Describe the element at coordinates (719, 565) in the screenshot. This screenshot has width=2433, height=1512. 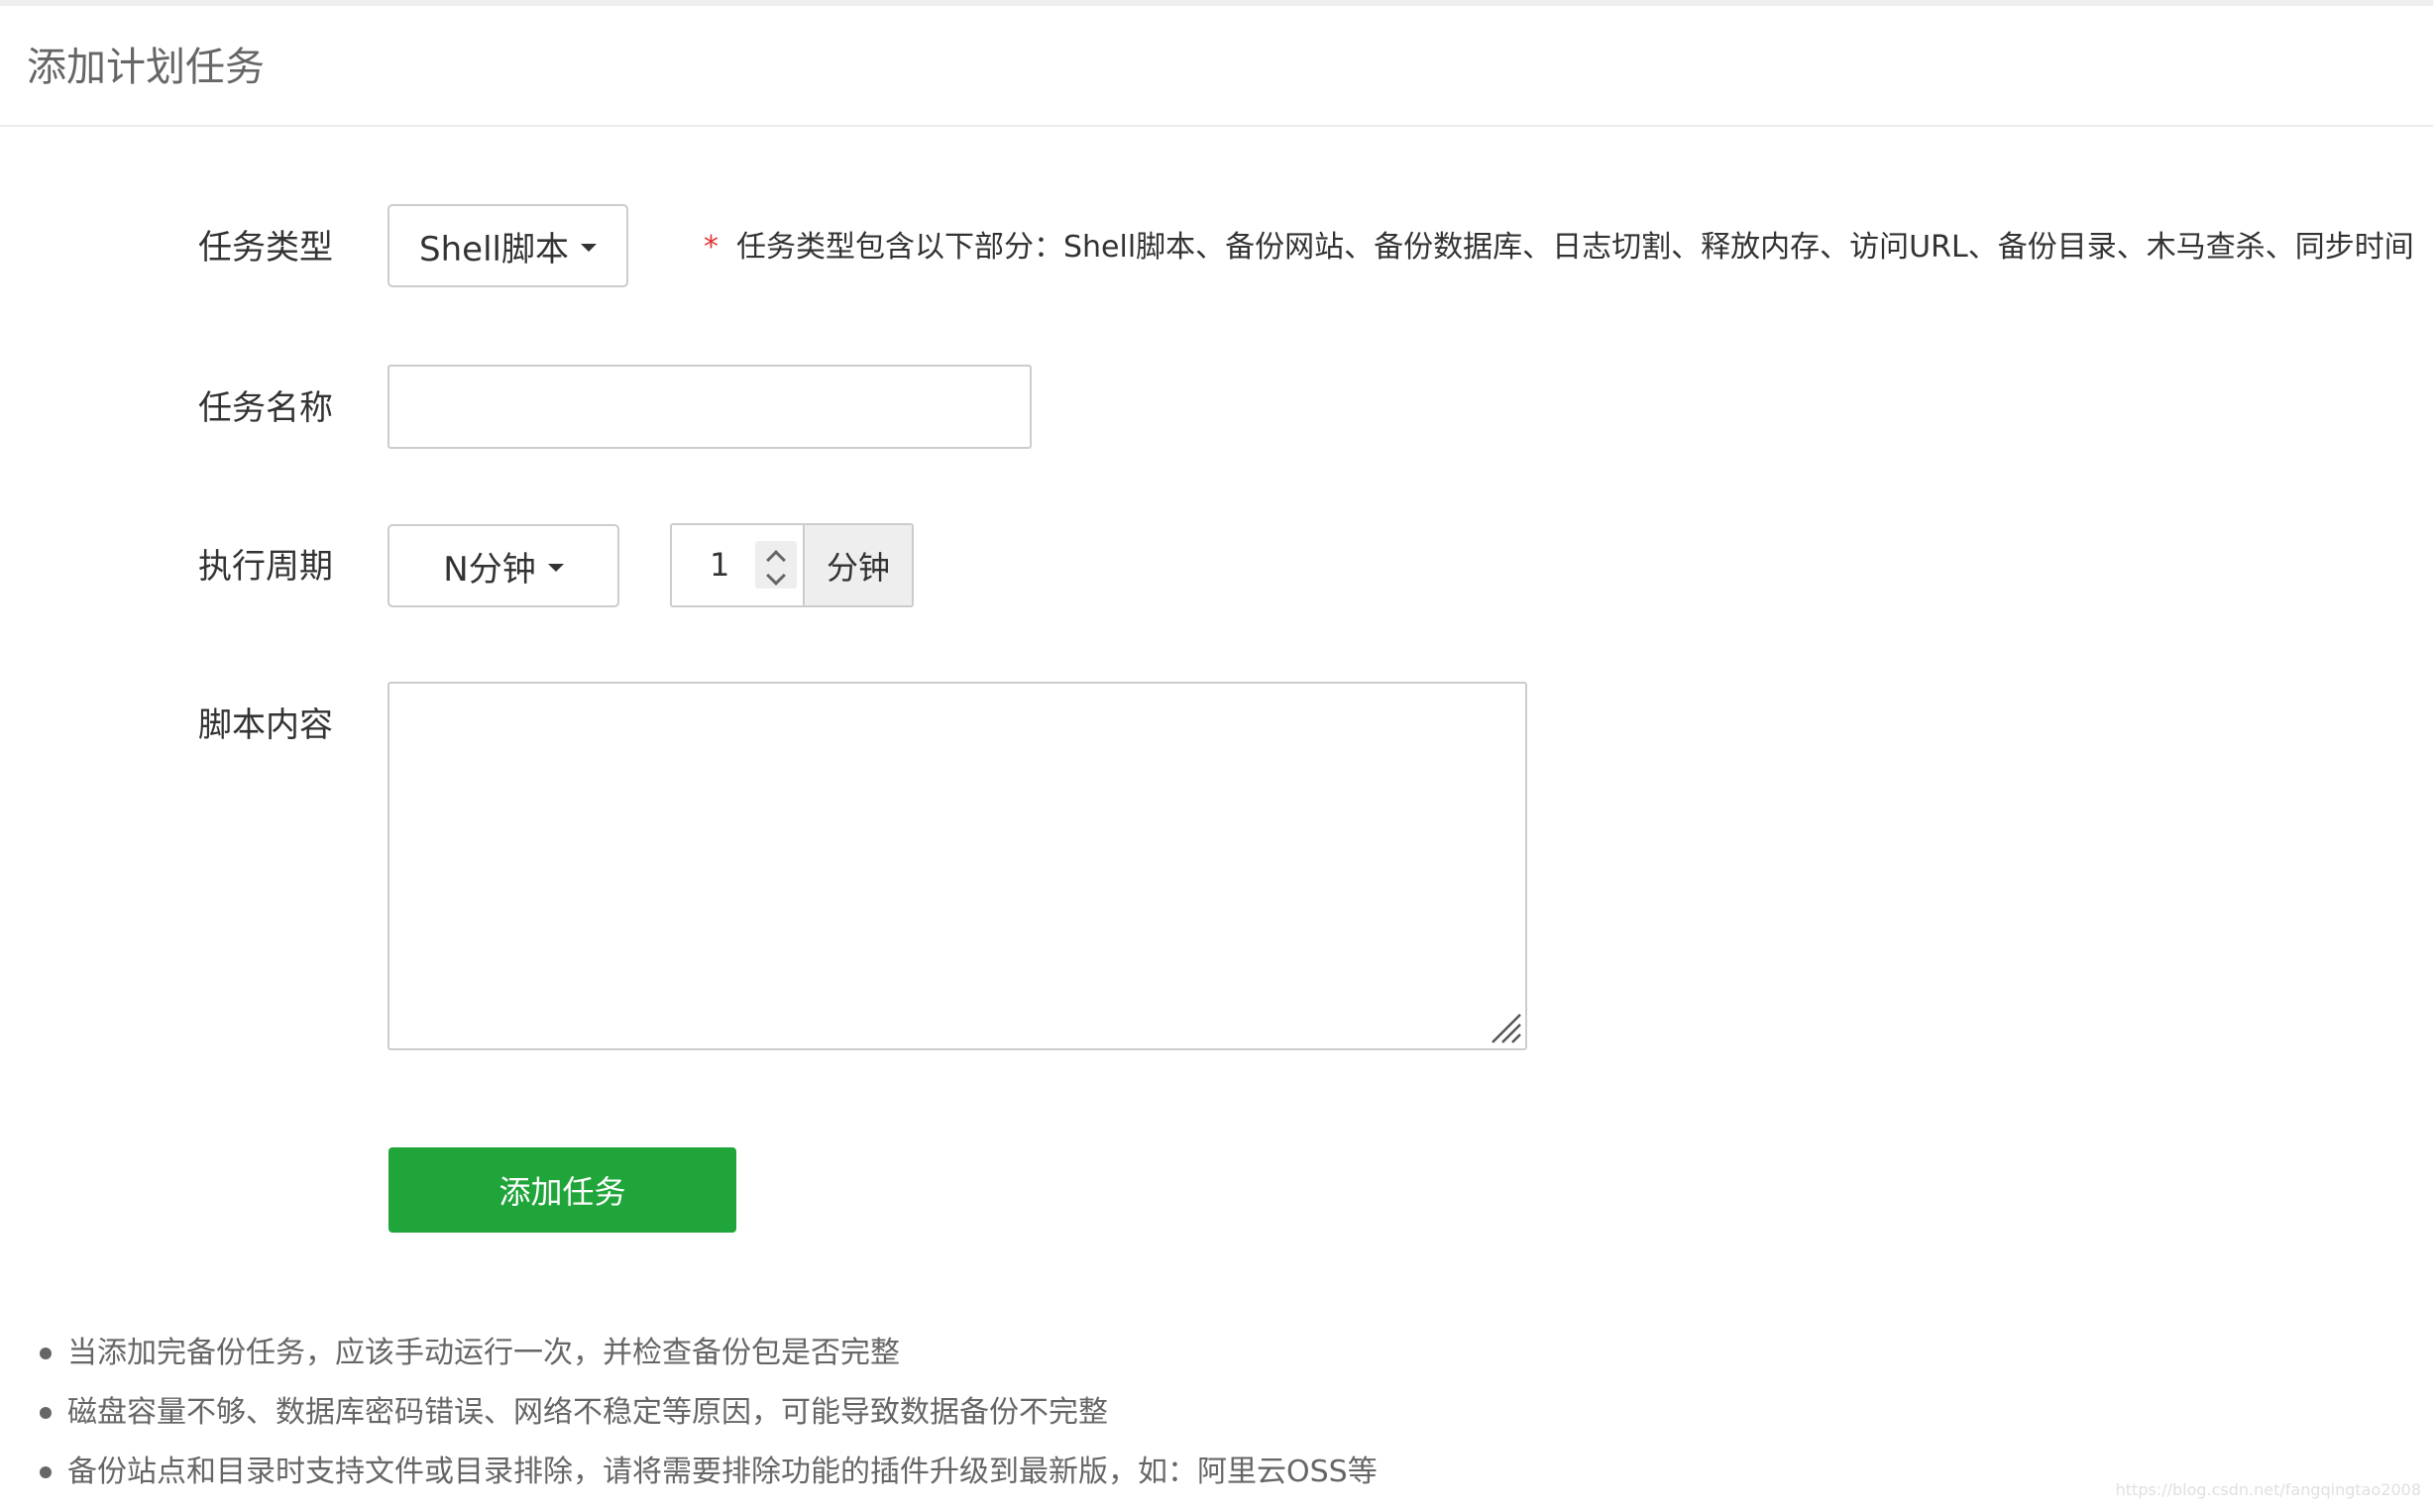
I see `minute-number-value: 1` at that location.